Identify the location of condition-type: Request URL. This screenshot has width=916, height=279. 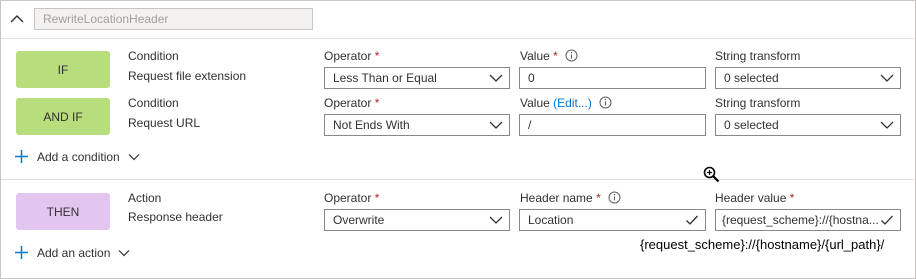
(164, 123).